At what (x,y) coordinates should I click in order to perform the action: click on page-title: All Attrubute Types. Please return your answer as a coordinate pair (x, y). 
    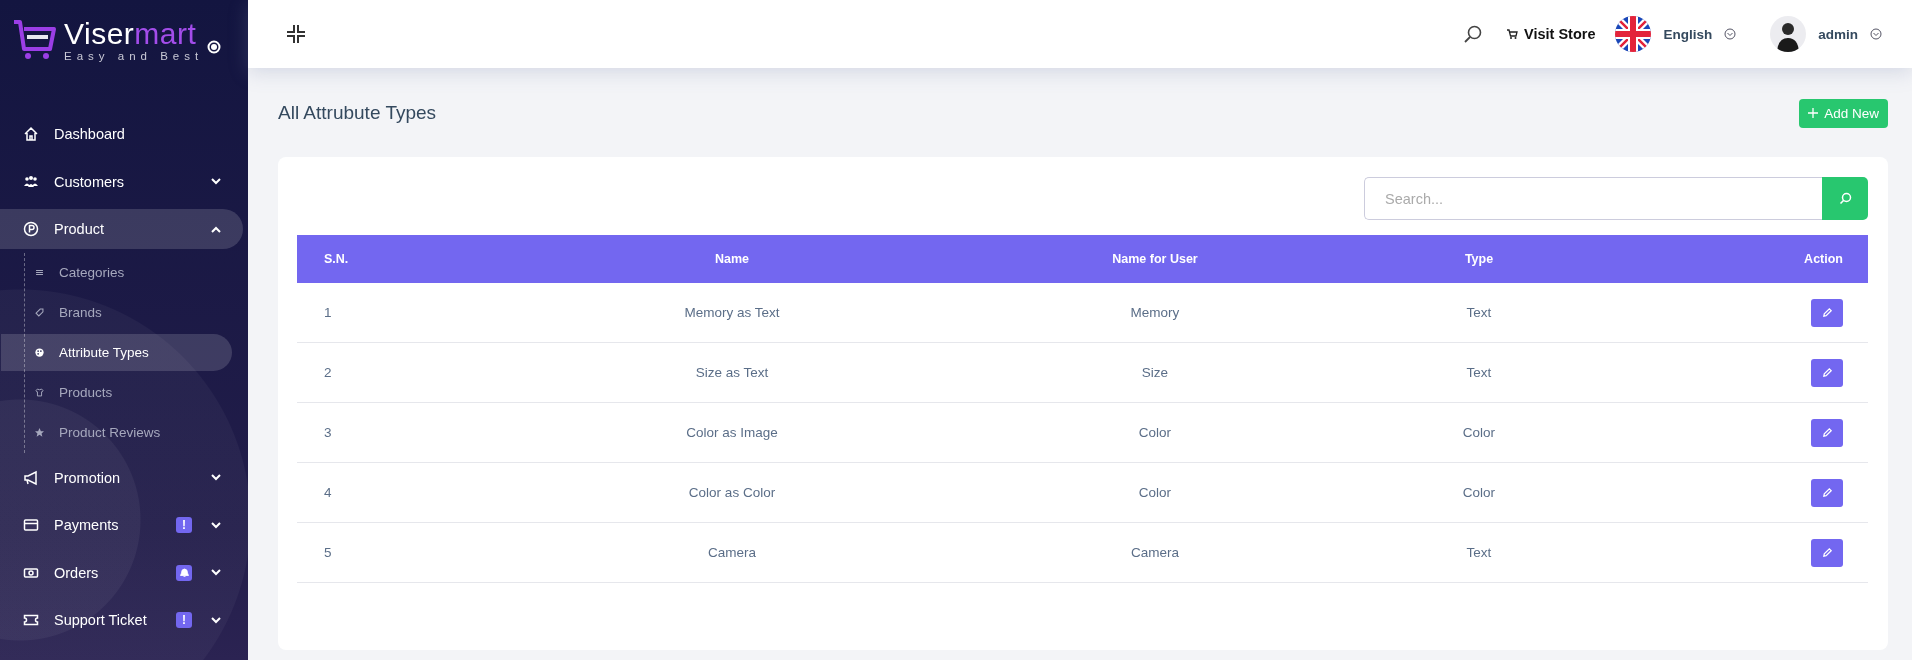
    Looking at the image, I should click on (357, 113).